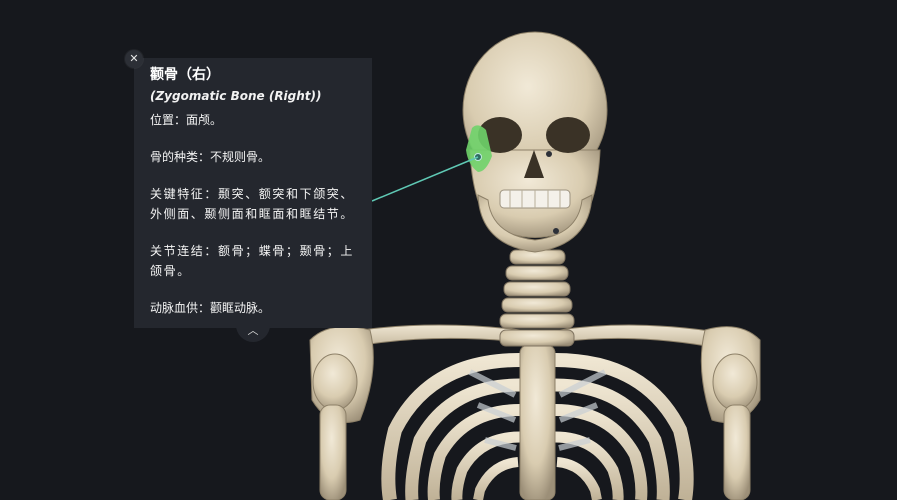  What do you see at coordinates (186, 120) in the screenshot?
I see `bone-location: 位置：面颅。` at bounding box center [186, 120].